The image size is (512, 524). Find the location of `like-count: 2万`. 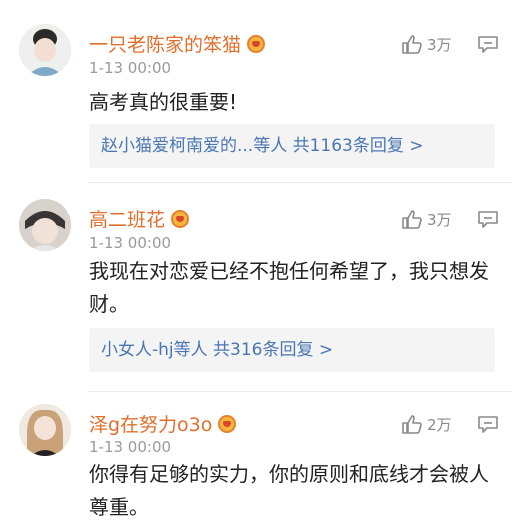

like-count: 2万 is located at coordinates (439, 424).